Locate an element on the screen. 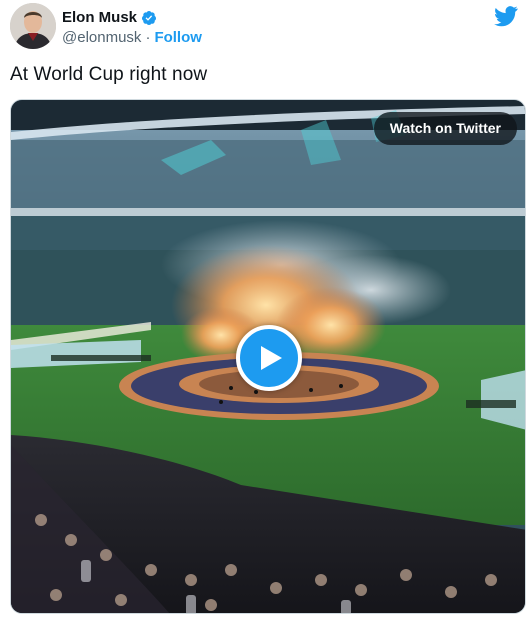 This screenshot has height=623, width=528. handle-row: @elonmusk · Follow is located at coordinates (132, 37).